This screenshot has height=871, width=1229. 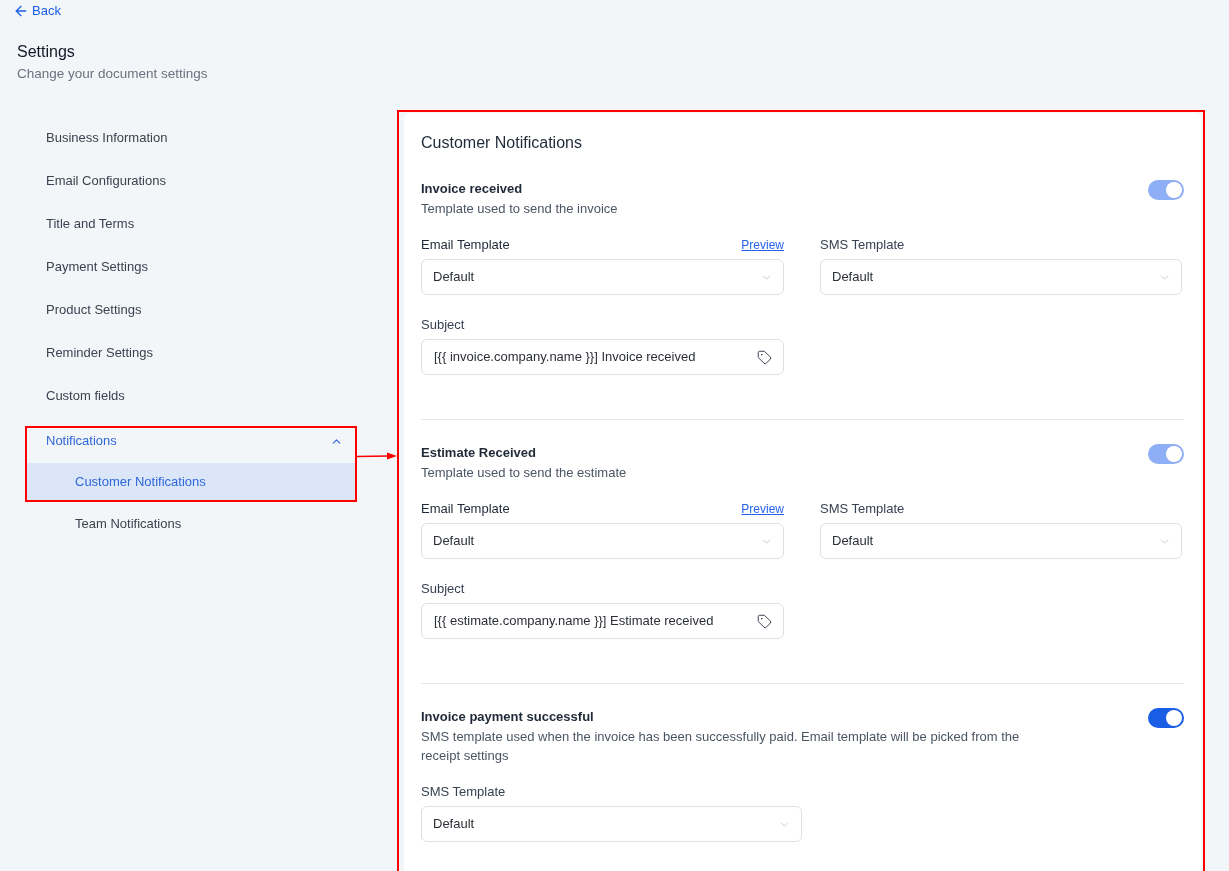 What do you see at coordinates (46, 52) in the screenshot?
I see `page-title: Settings` at bounding box center [46, 52].